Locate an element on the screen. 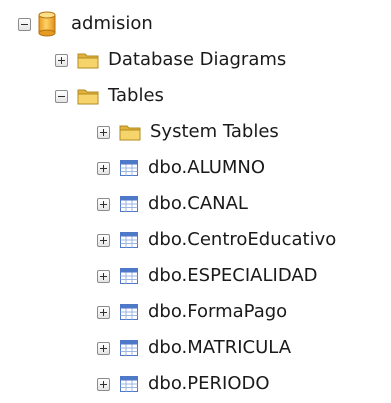  tree-node-label: admision is located at coordinates (112, 23).